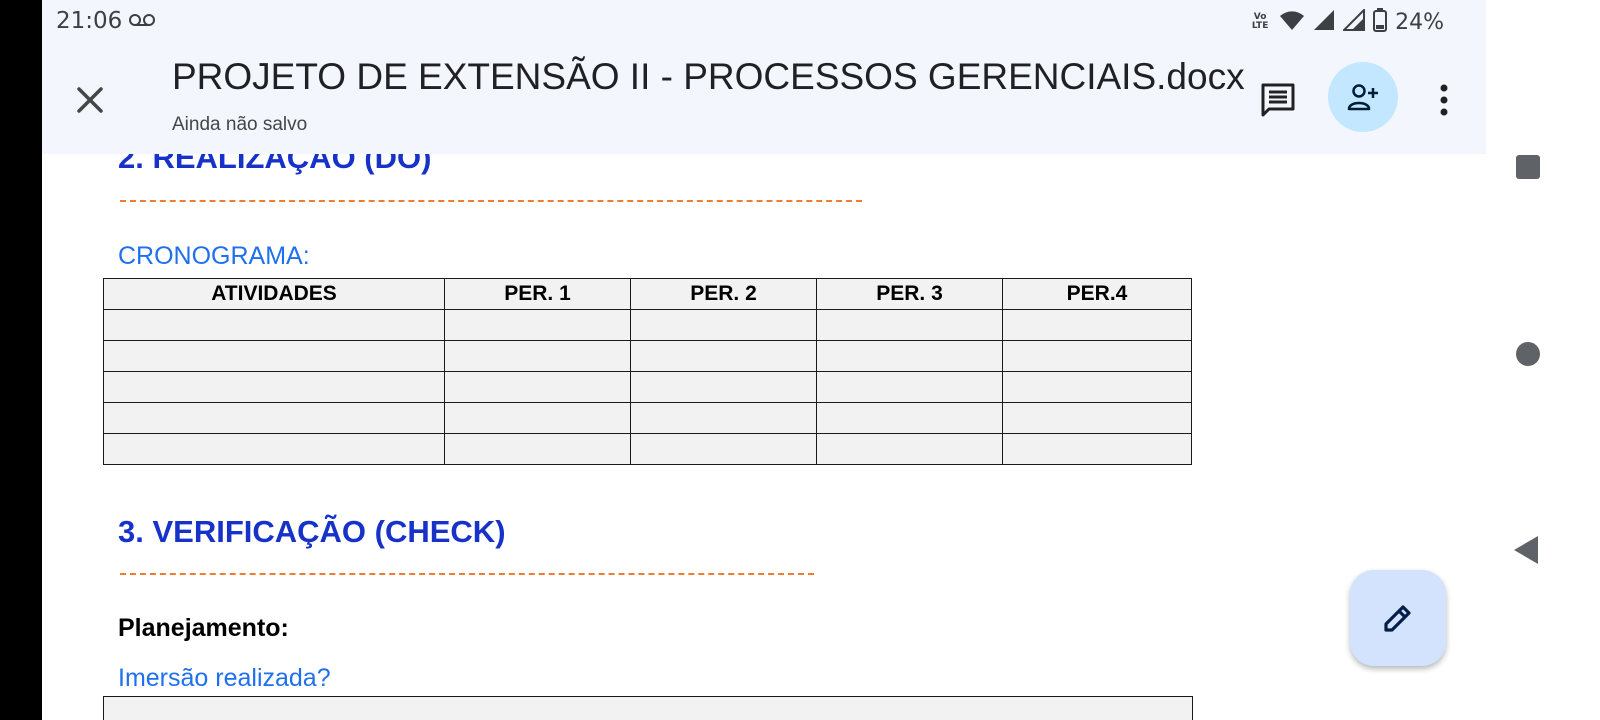  I want to click on header-atividades: ATIVIDADES, so click(274, 294).